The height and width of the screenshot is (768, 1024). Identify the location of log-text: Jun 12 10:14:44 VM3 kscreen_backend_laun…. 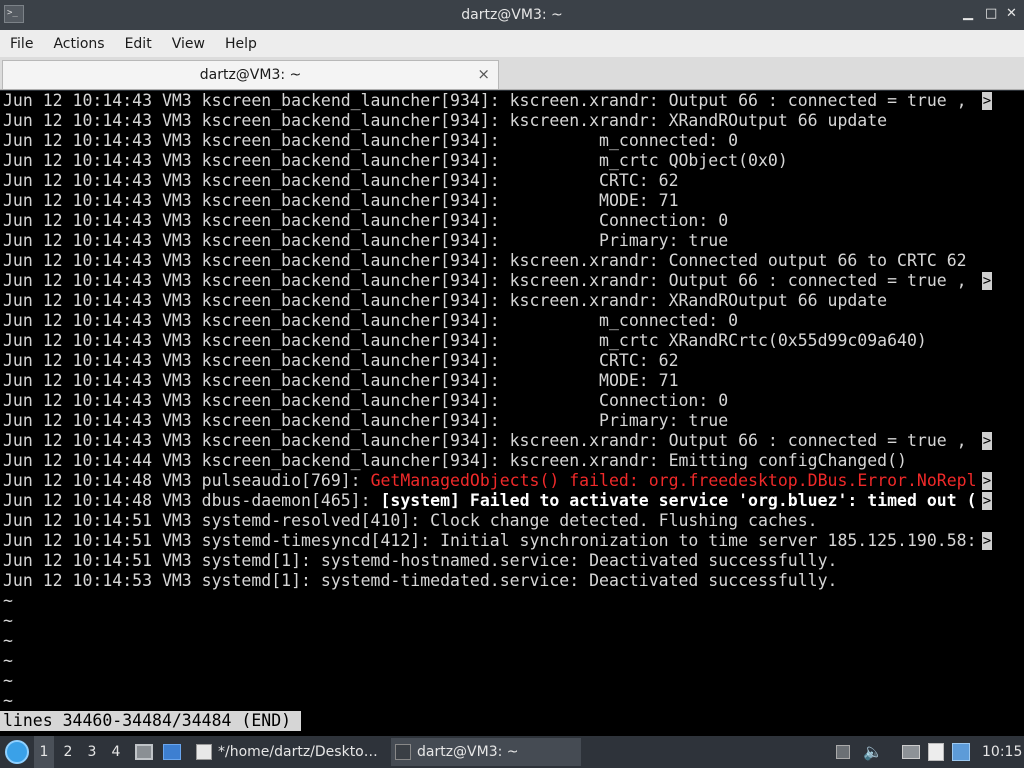
(455, 460).